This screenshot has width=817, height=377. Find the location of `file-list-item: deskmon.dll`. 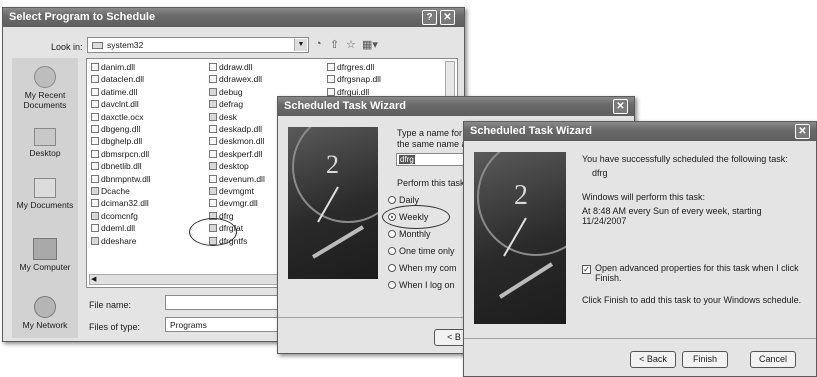

file-list-item: deskmon.dll is located at coordinates (236, 141).